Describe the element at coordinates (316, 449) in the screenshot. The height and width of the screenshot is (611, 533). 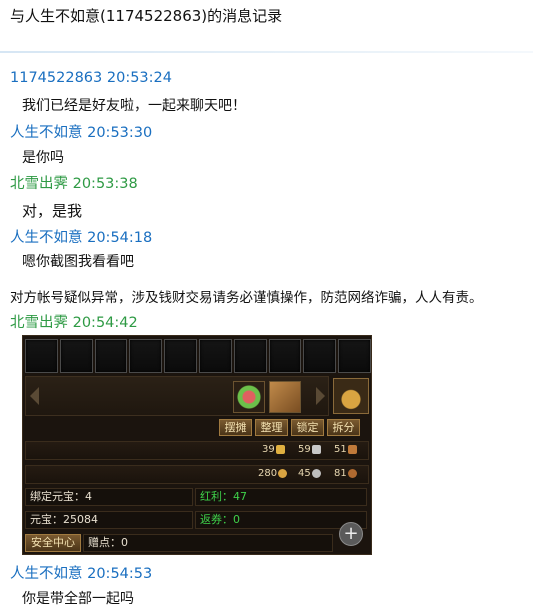
I see `silver-ingot-icon` at that location.